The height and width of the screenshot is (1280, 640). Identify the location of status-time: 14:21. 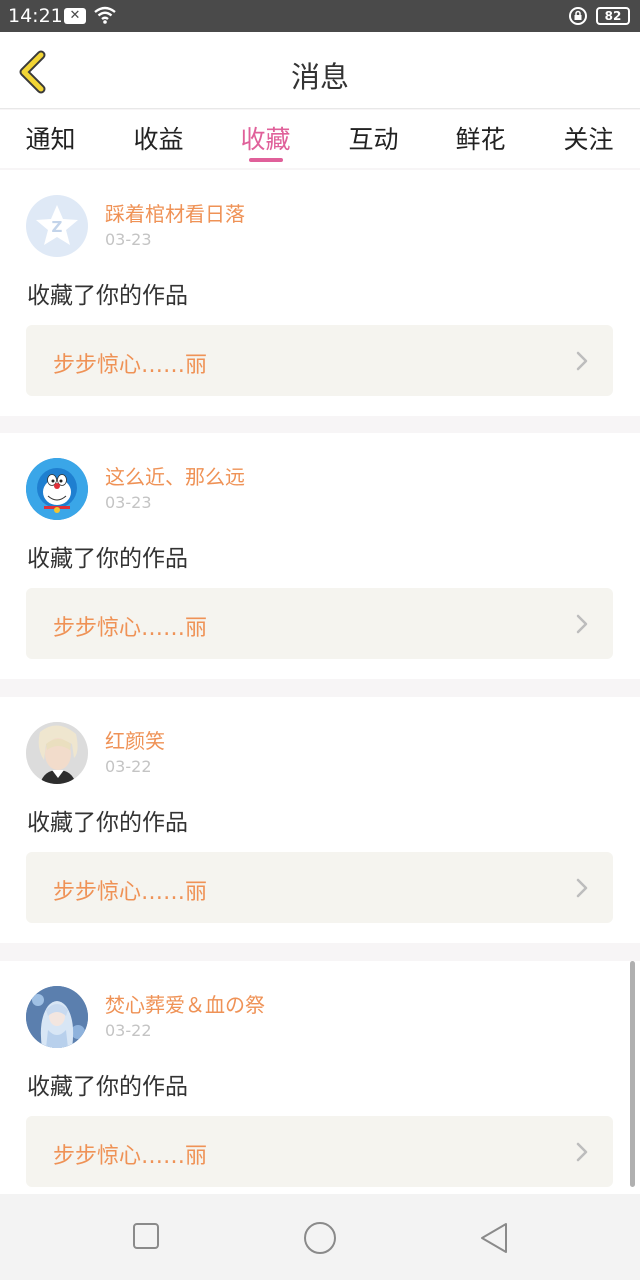
(35, 16).